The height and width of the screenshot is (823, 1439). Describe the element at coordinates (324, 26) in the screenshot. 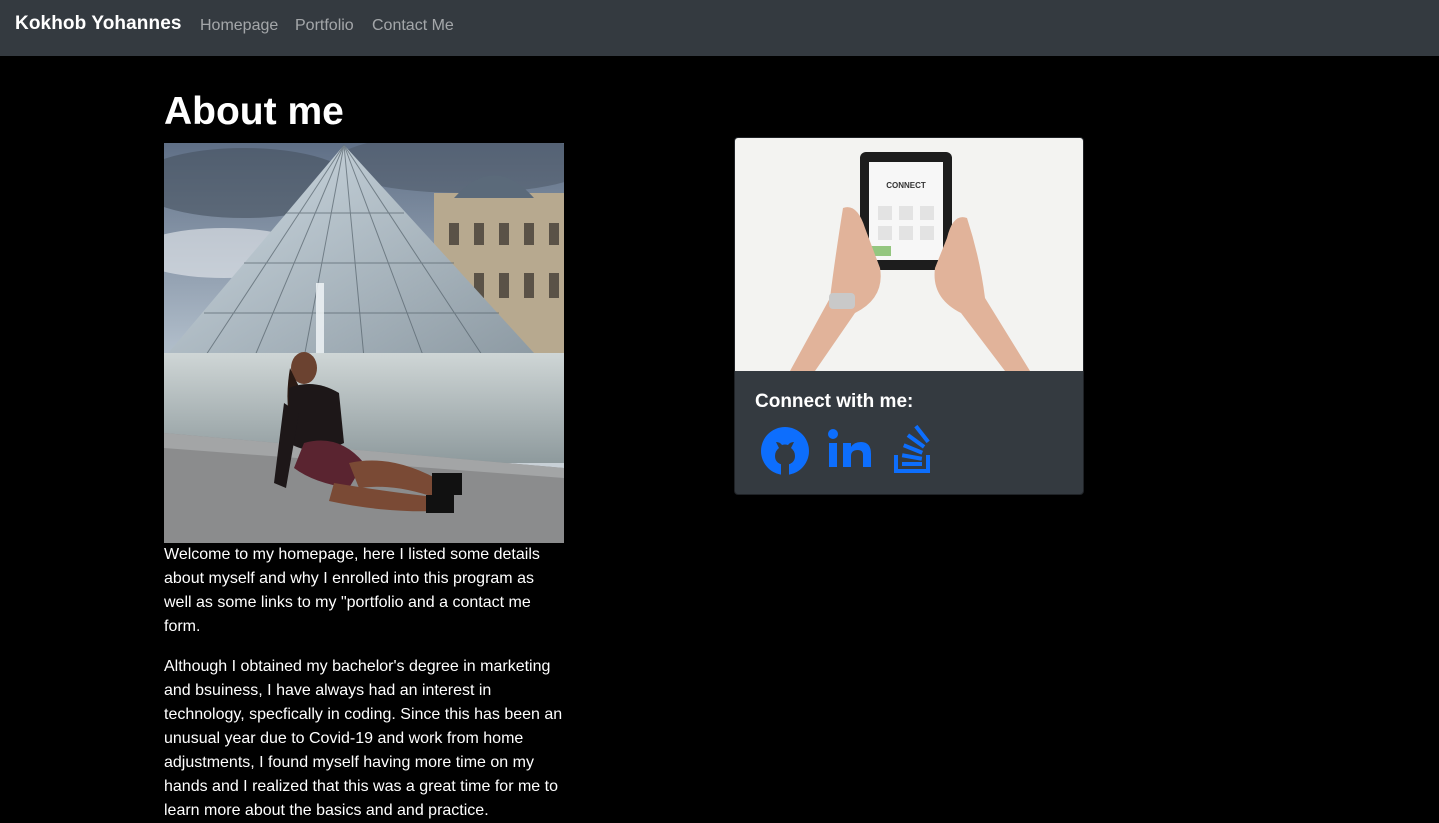

I see `nav-link-portfolio: Portfolio` at that location.